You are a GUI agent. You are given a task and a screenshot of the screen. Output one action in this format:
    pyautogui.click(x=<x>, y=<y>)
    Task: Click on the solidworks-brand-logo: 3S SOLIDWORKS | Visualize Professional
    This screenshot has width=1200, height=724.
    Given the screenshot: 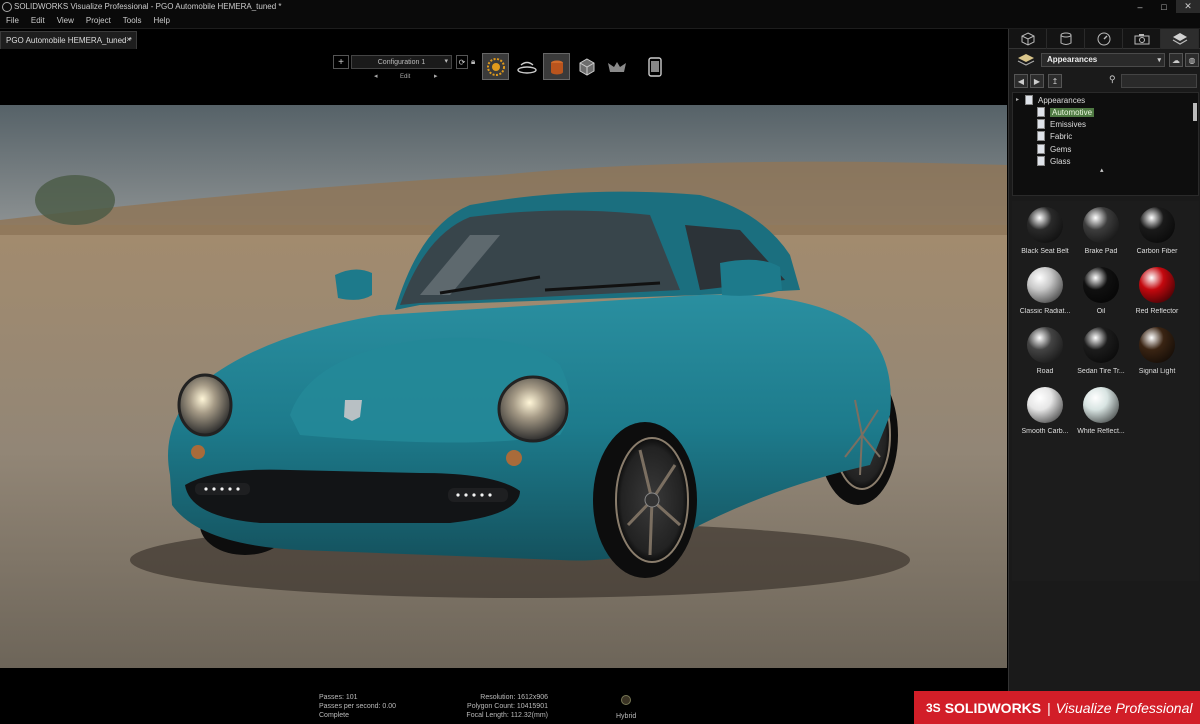 What is the action you would take?
    pyautogui.click(x=1057, y=707)
    